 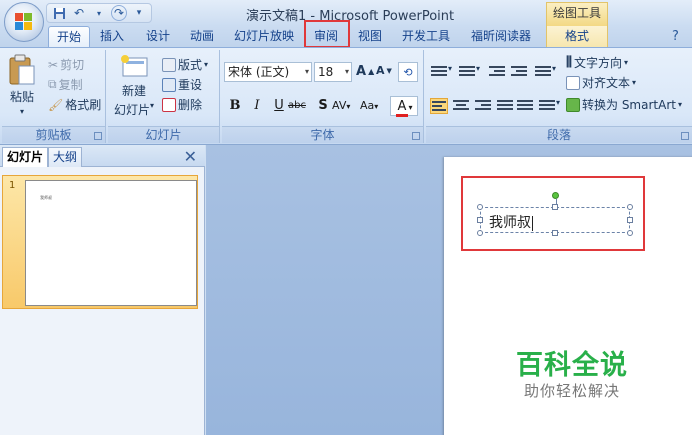 I want to click on align-right-icon, so click(x=483, y=106).